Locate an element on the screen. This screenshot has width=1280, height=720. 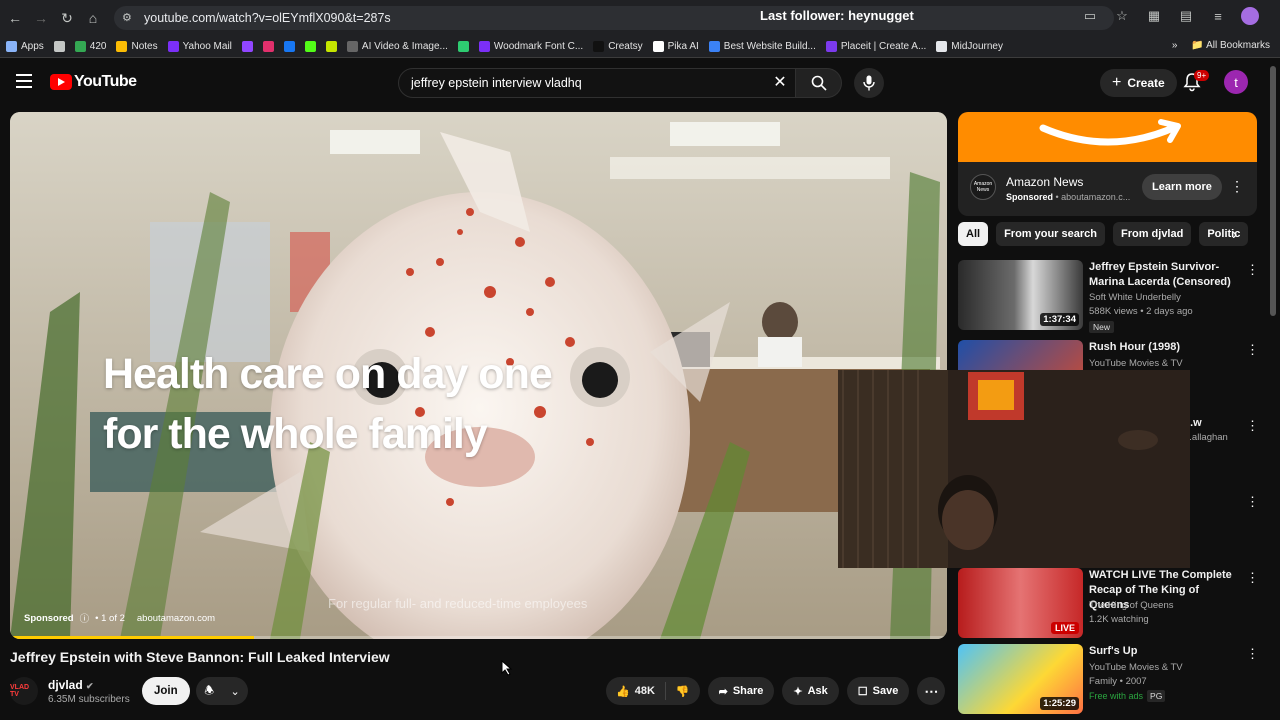
forward-icon: → is located at coordinates (41, 18).